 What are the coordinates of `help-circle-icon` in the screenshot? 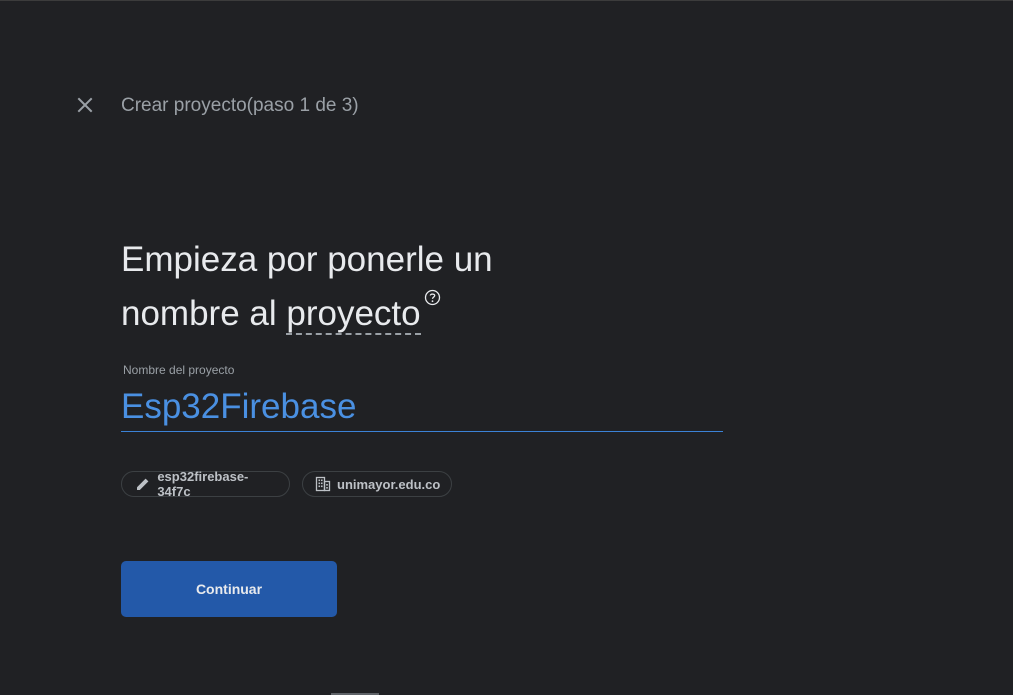 It's located at (432, 297).